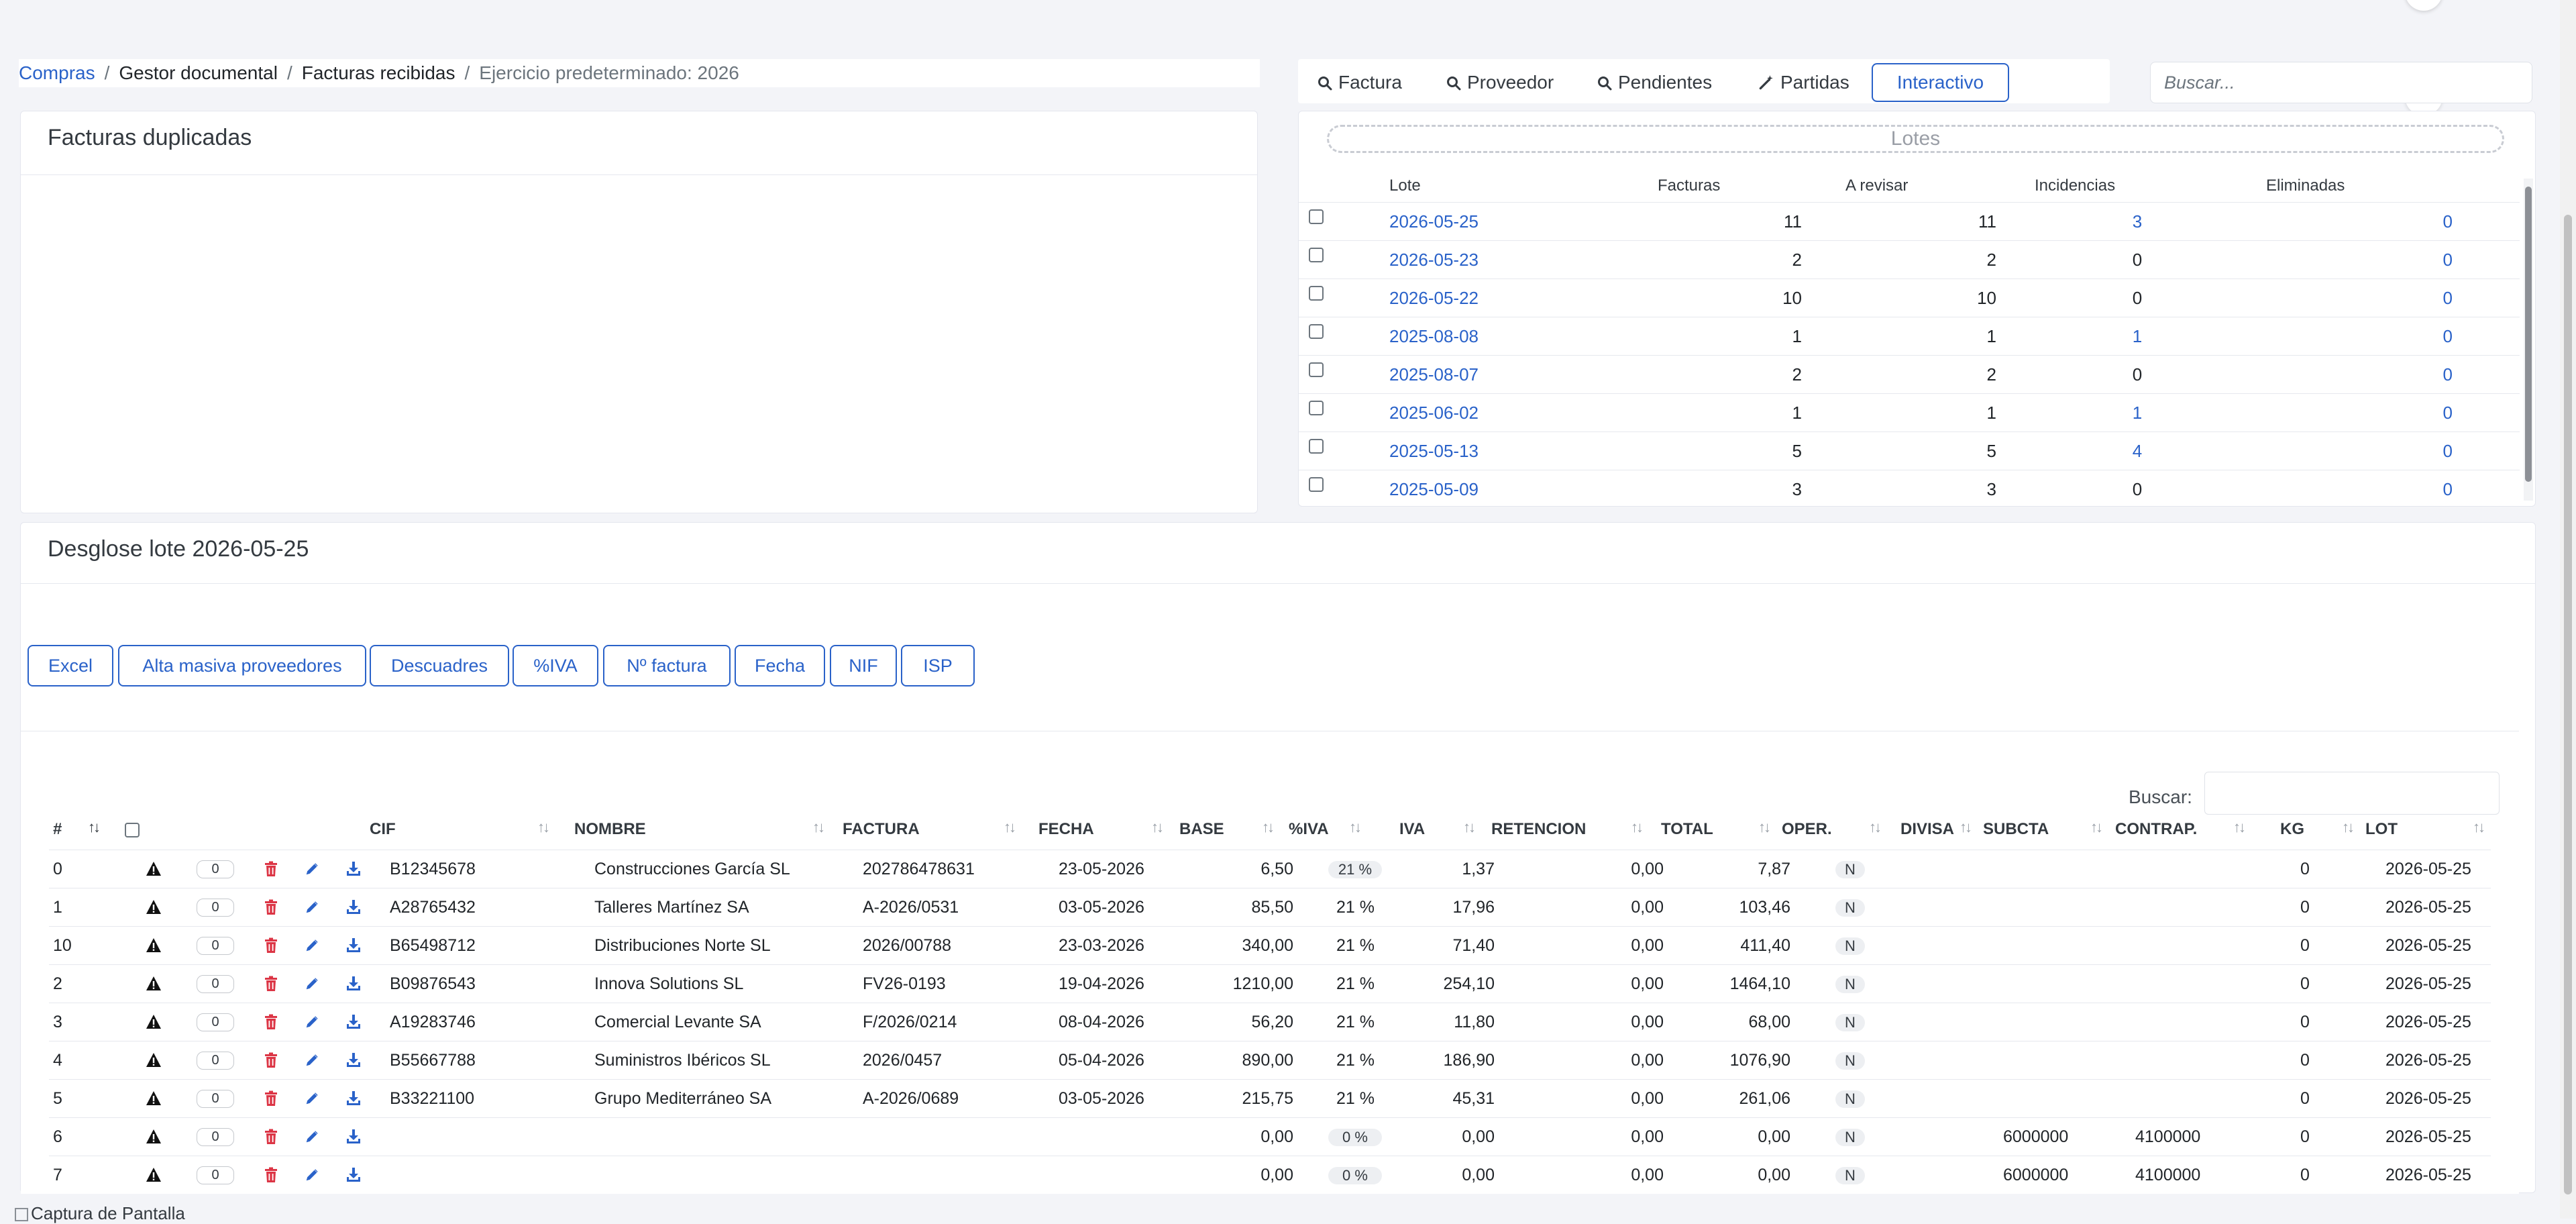 The height and width of the screenshot is (1224, 2576). What do you see at coordinates (1654, 82) in the screenshot?
I see `tab-pendientes: Pendientes` at bounding box center [1654, 82].